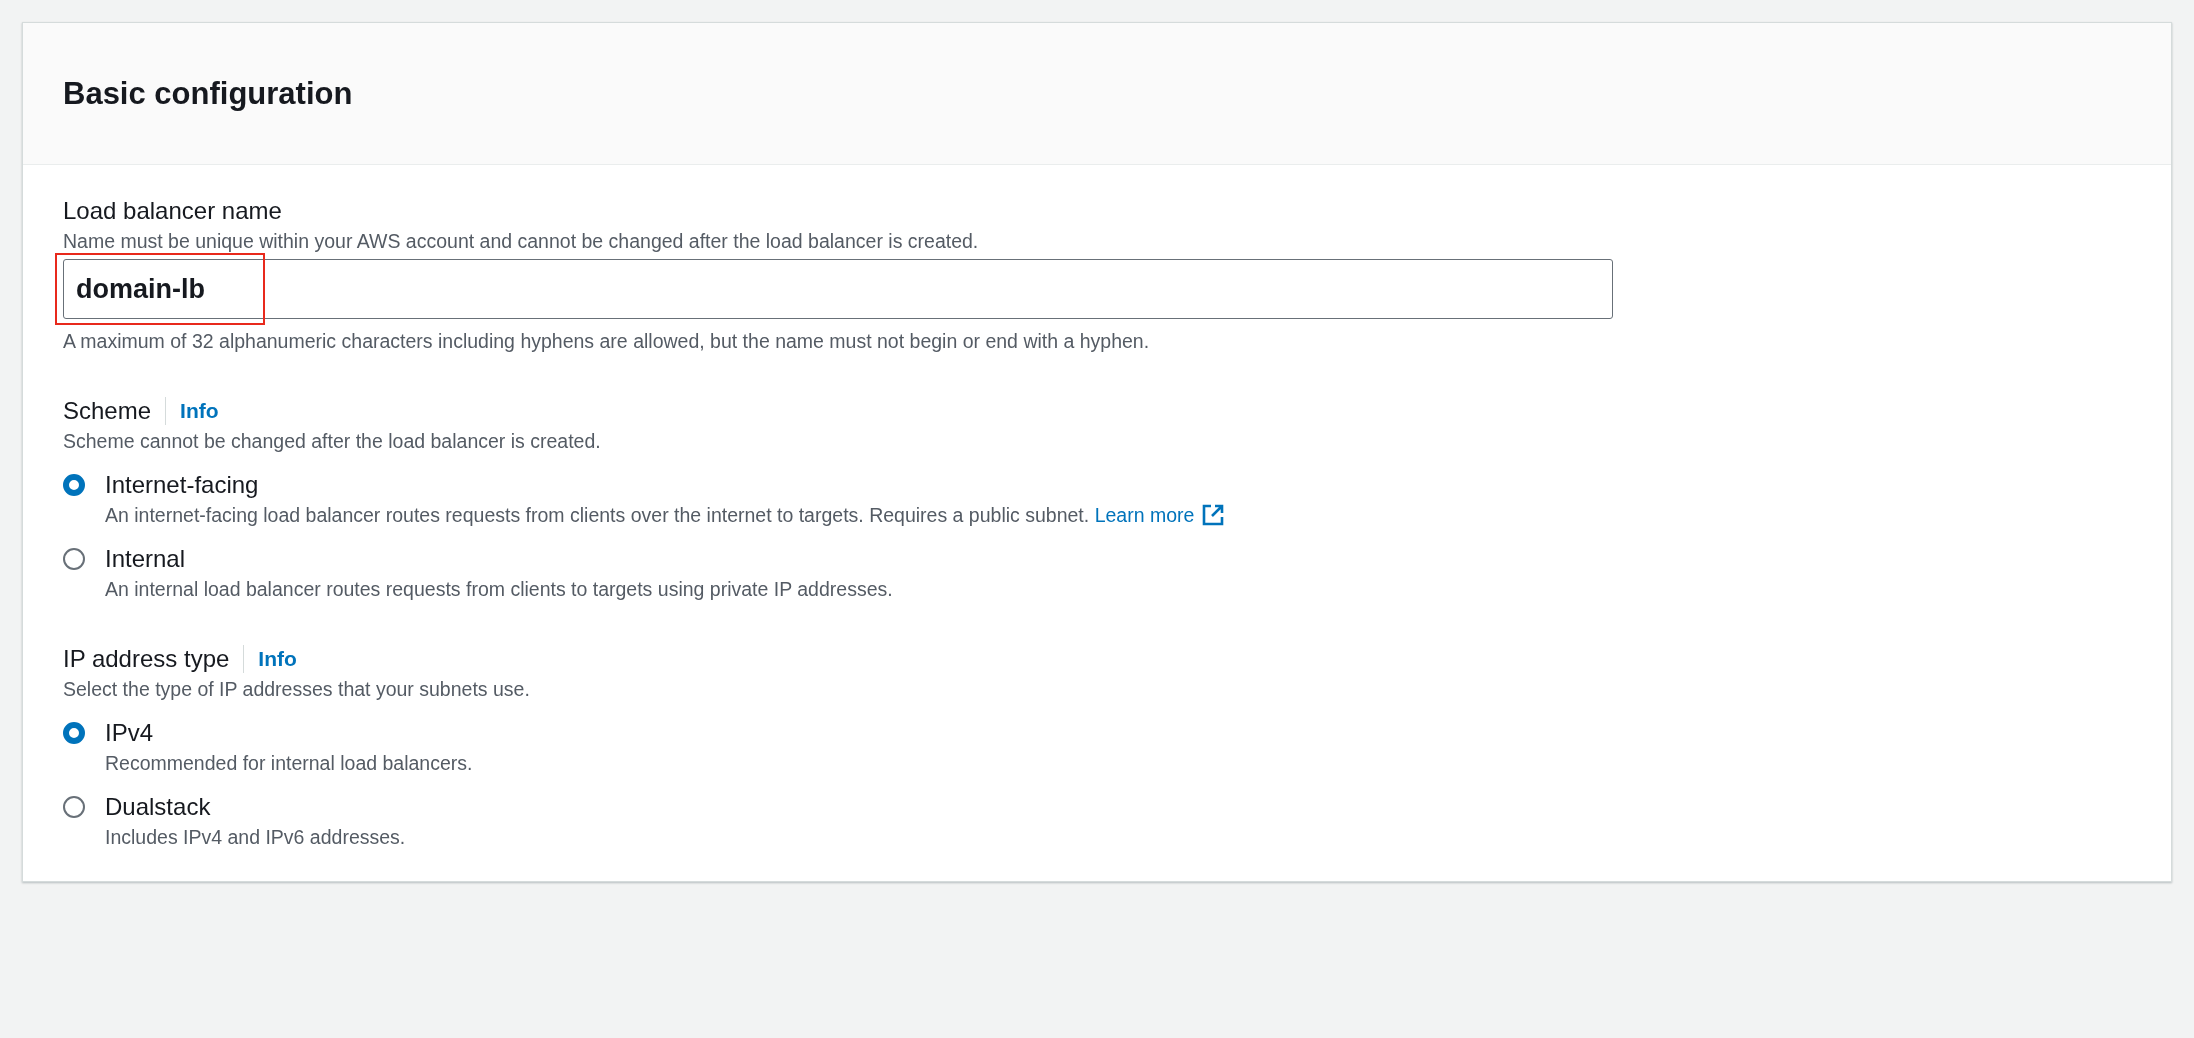 The width and height of the screenshot is (2194, 1038). Describe the element at coordinates (297, 689) in the screenshot. I see `group-description: Select the type of IP addresses that your subnets use.` at that location.